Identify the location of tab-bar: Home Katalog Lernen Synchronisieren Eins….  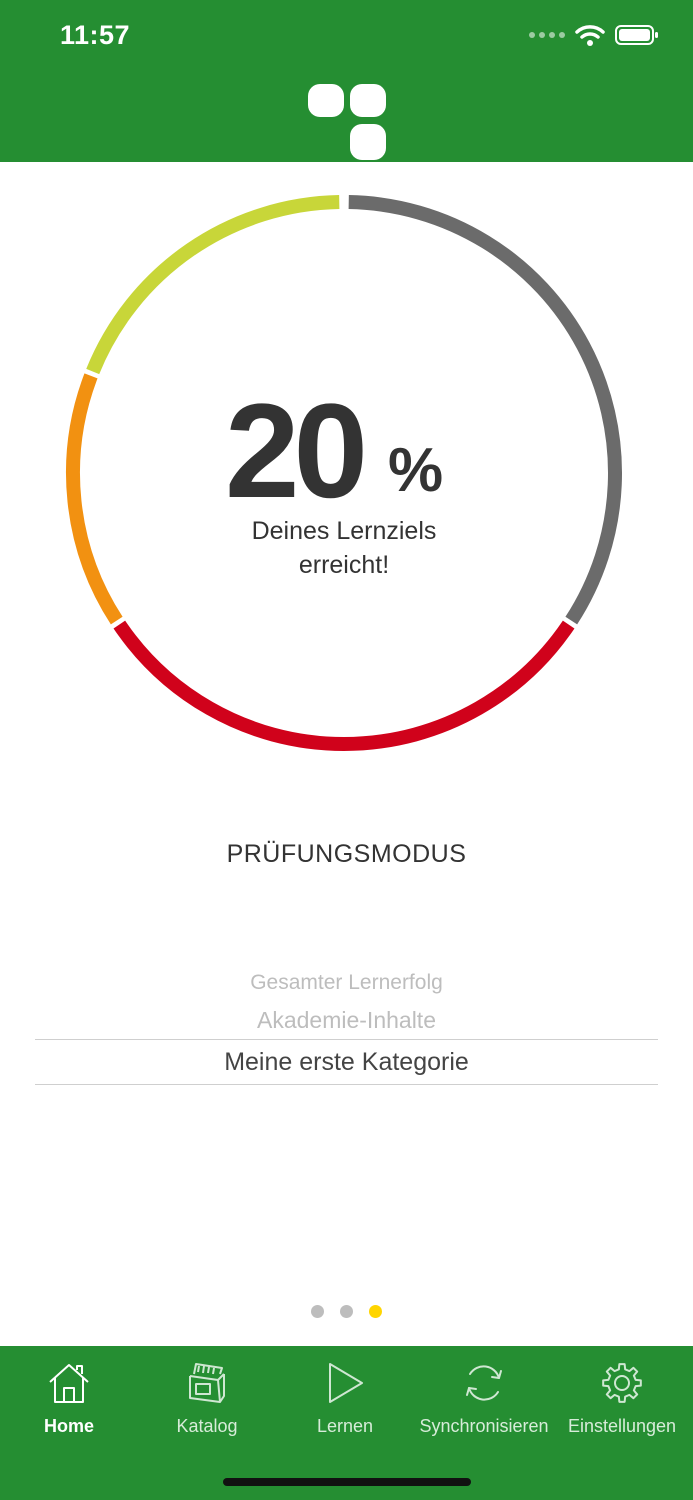
(346, 1423).